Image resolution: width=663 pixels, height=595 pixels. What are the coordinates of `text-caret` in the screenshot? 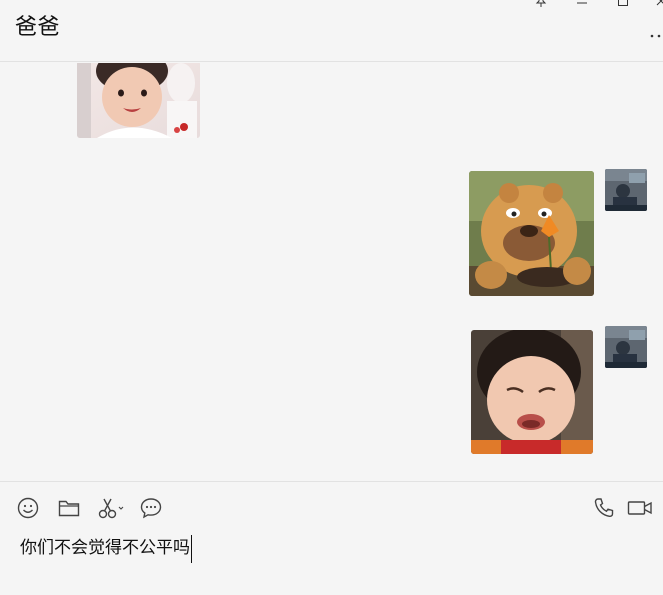 It's located at (191, 549).